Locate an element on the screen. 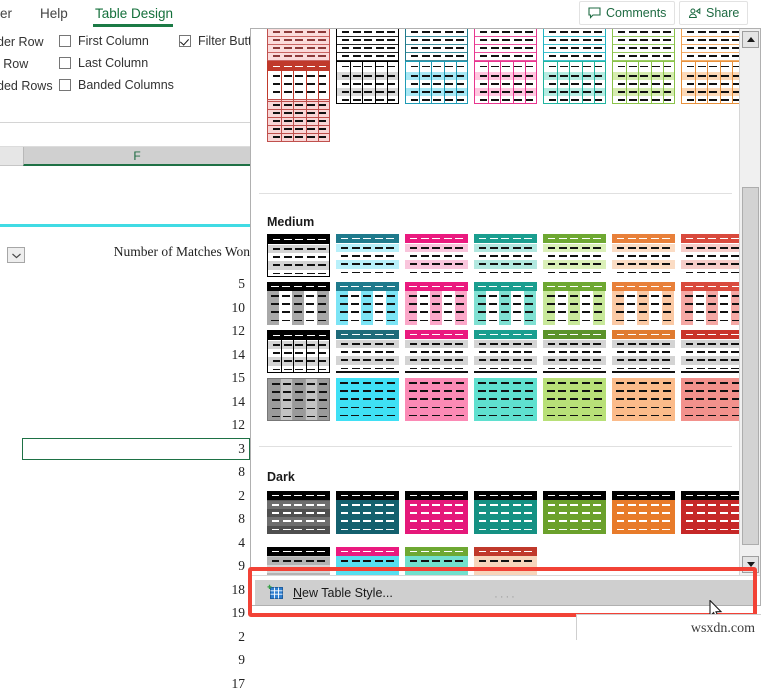 The width and height of the screenshot is (761, 692). checkbox-banded-columns: Banded Columns is located at coordinates (116, 85).